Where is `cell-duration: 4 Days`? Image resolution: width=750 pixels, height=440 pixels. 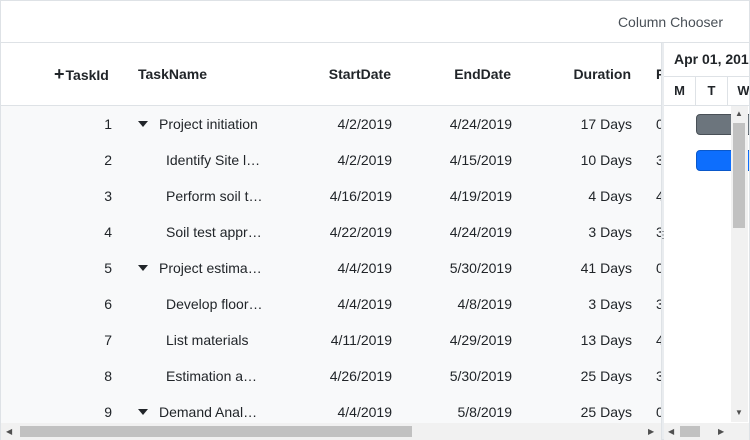 cell-duration: 4 Days is located at coordinates (610, 196).